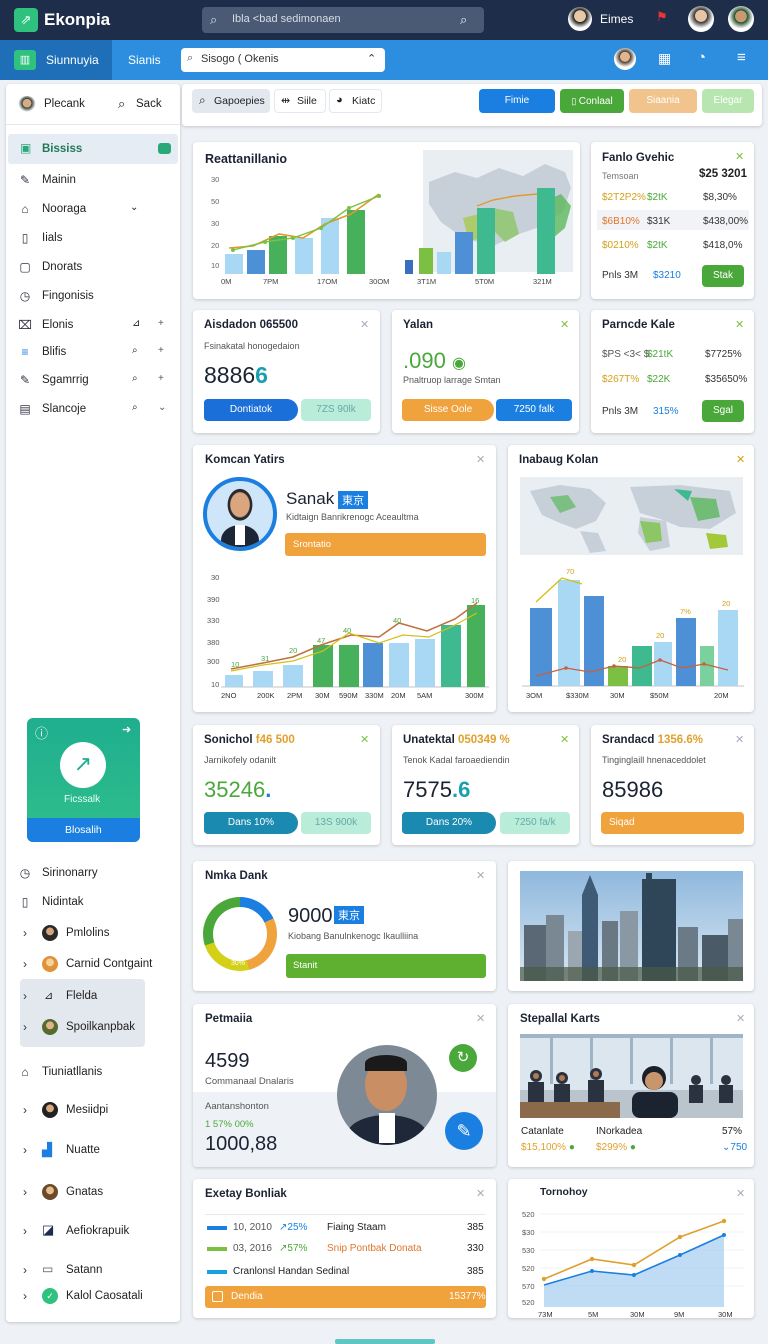  I want to click on secondary-button: 13S 900k, so click(336, 823).